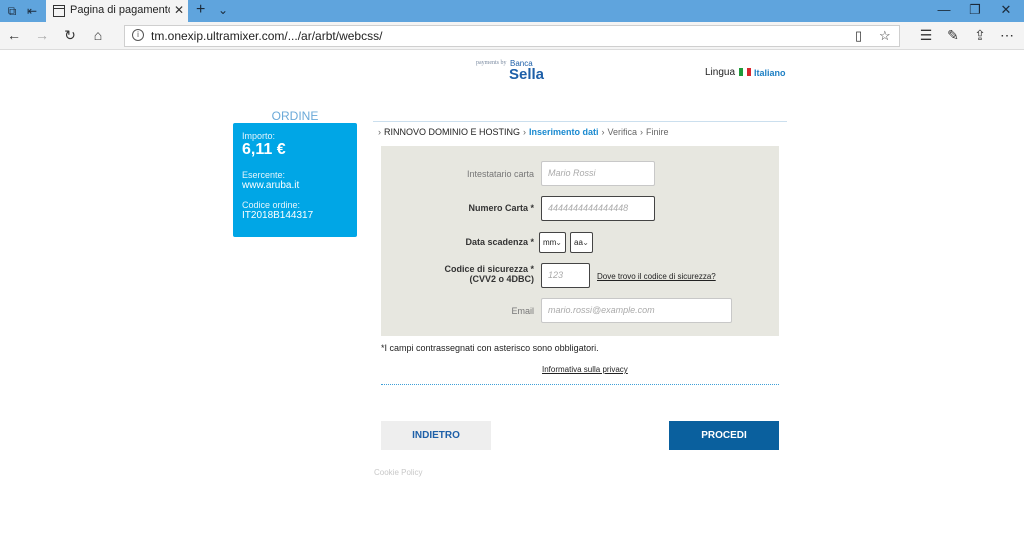 The image size is (1024, 540). Describe the element at coordinates (564, 132) in the screenshot. I see `step-data-entry: Inserimento dati` at that location.